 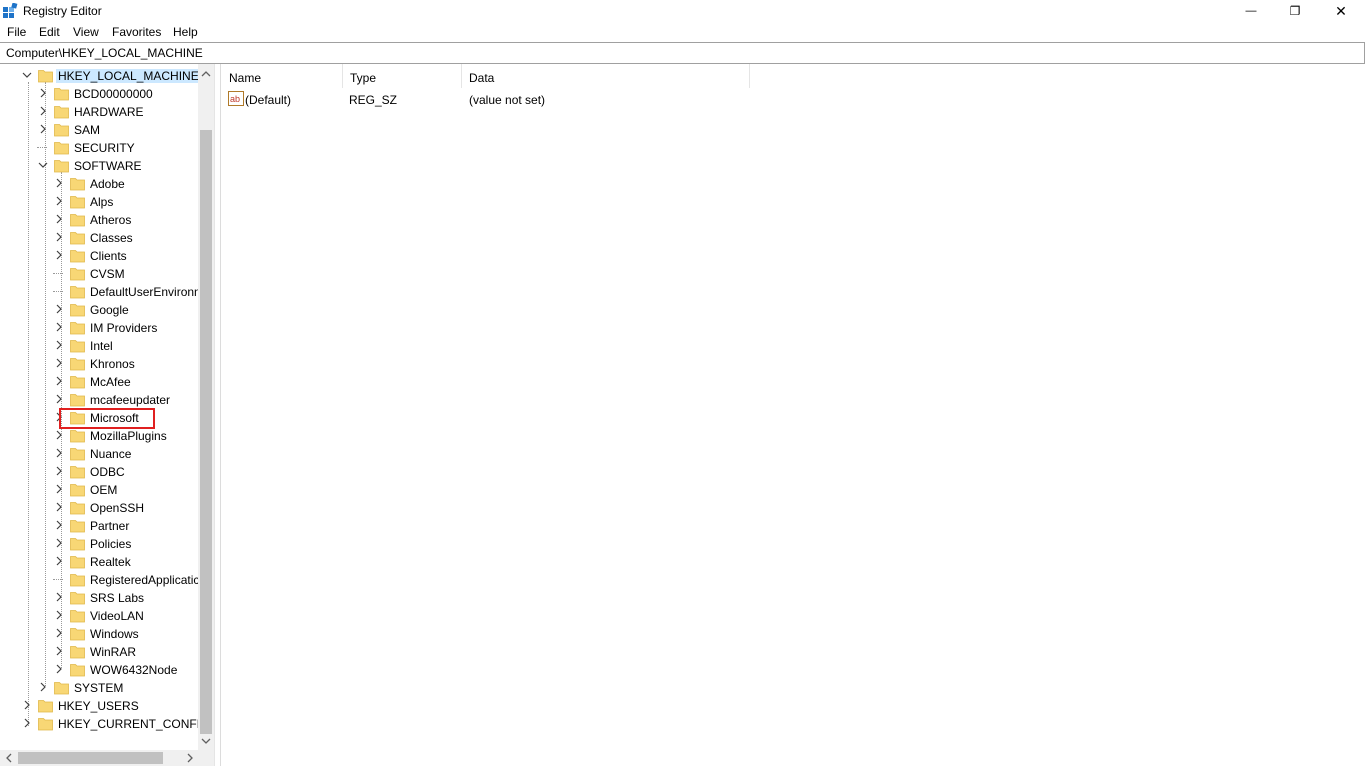 What do you see at coordinates (402, 76) in the screenshot?
I see `column-header-type: Type` at bounding box center [402, 76].